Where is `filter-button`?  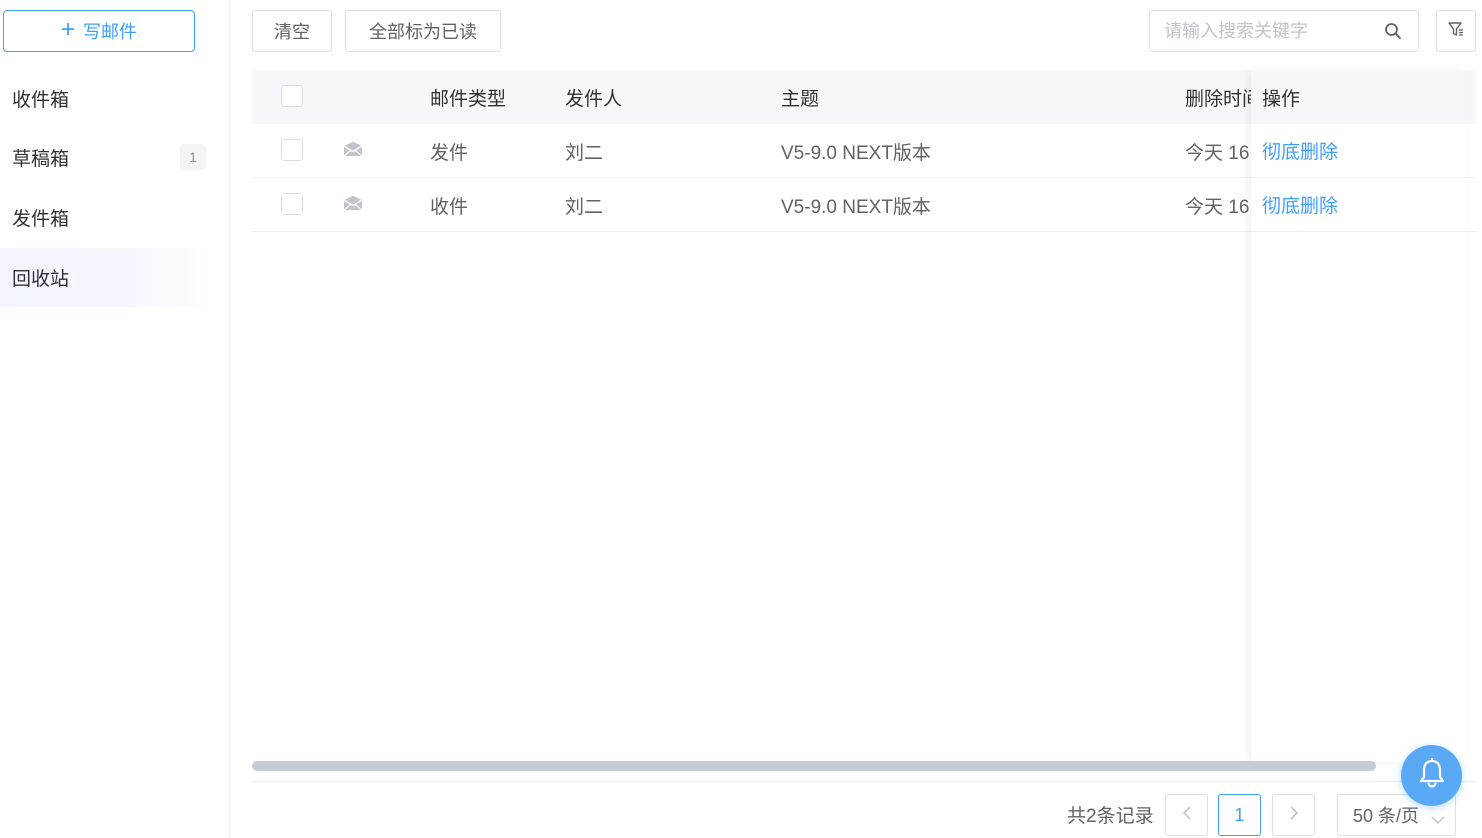
filter-button is located at coordinates (1456, 31).